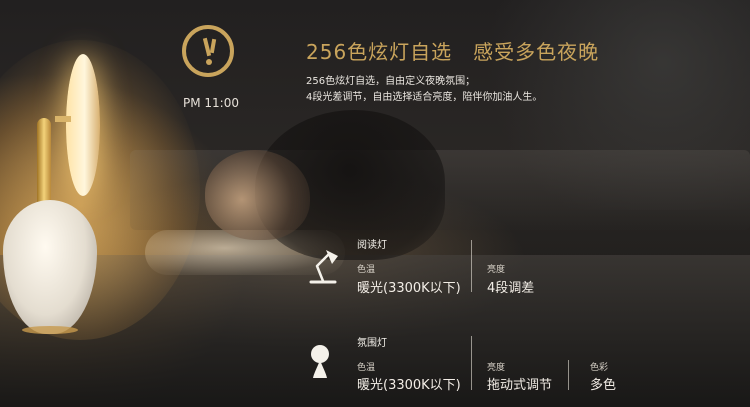  Describe the element at coordinates (520, 385) in the screenshot. I see `ambient-spec-value-brightness: 拖动式调节` at that location.